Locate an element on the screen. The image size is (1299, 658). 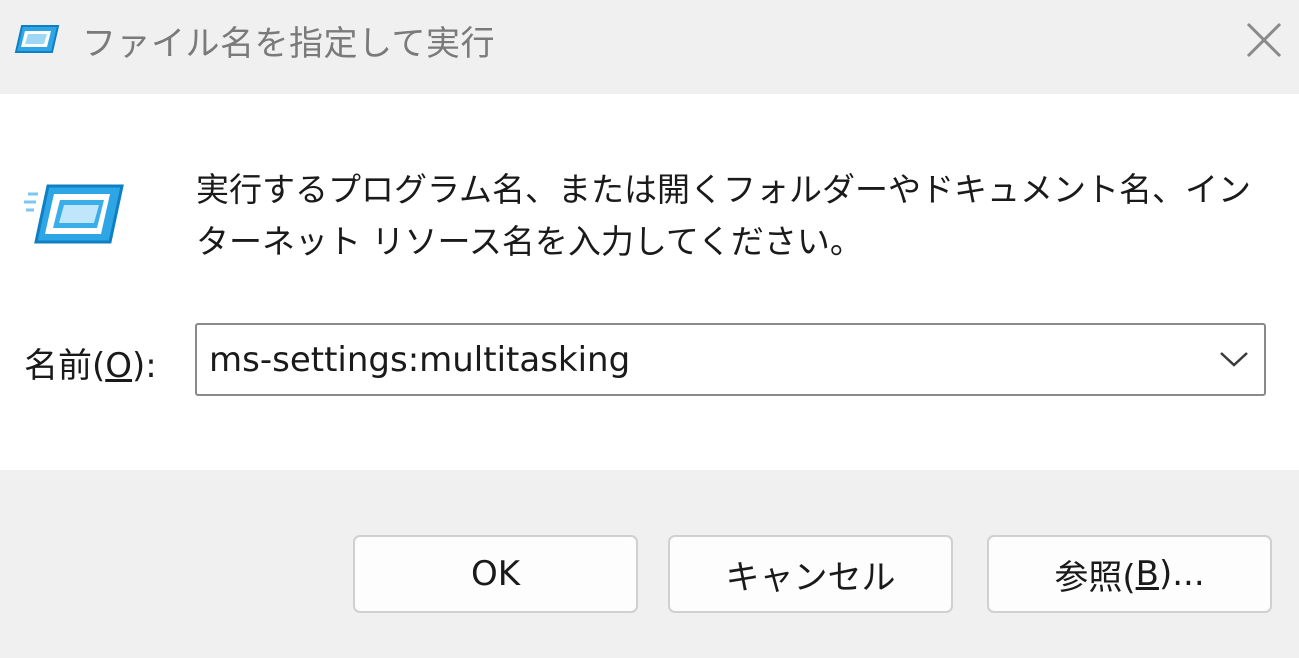
run-program-icon is located at coordinates (74, 214).